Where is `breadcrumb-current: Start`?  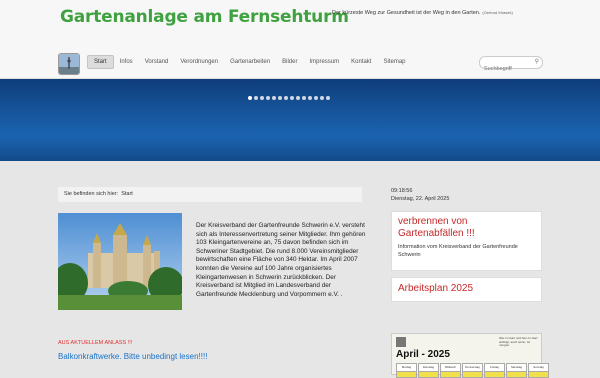 breadcrumb-current: Start is located at coordinates (127, 194).